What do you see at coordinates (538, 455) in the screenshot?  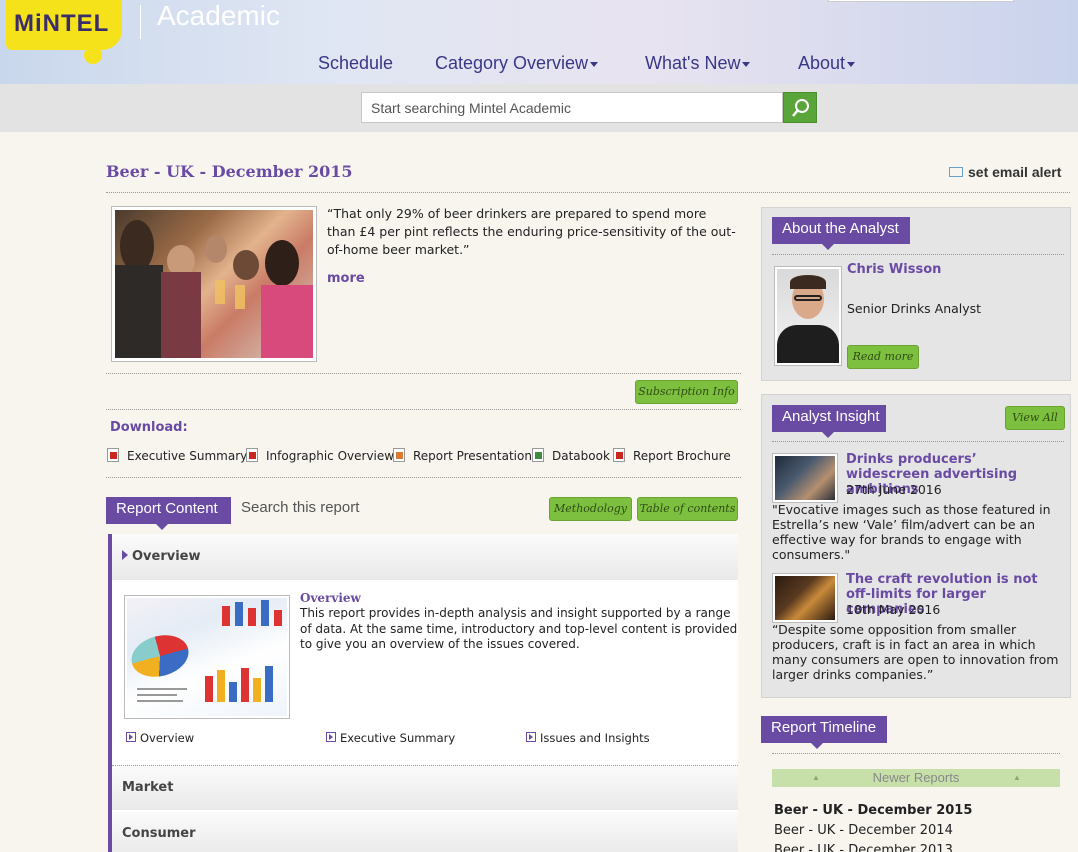 I see `xls-icon` at bounding box center [538, 455].